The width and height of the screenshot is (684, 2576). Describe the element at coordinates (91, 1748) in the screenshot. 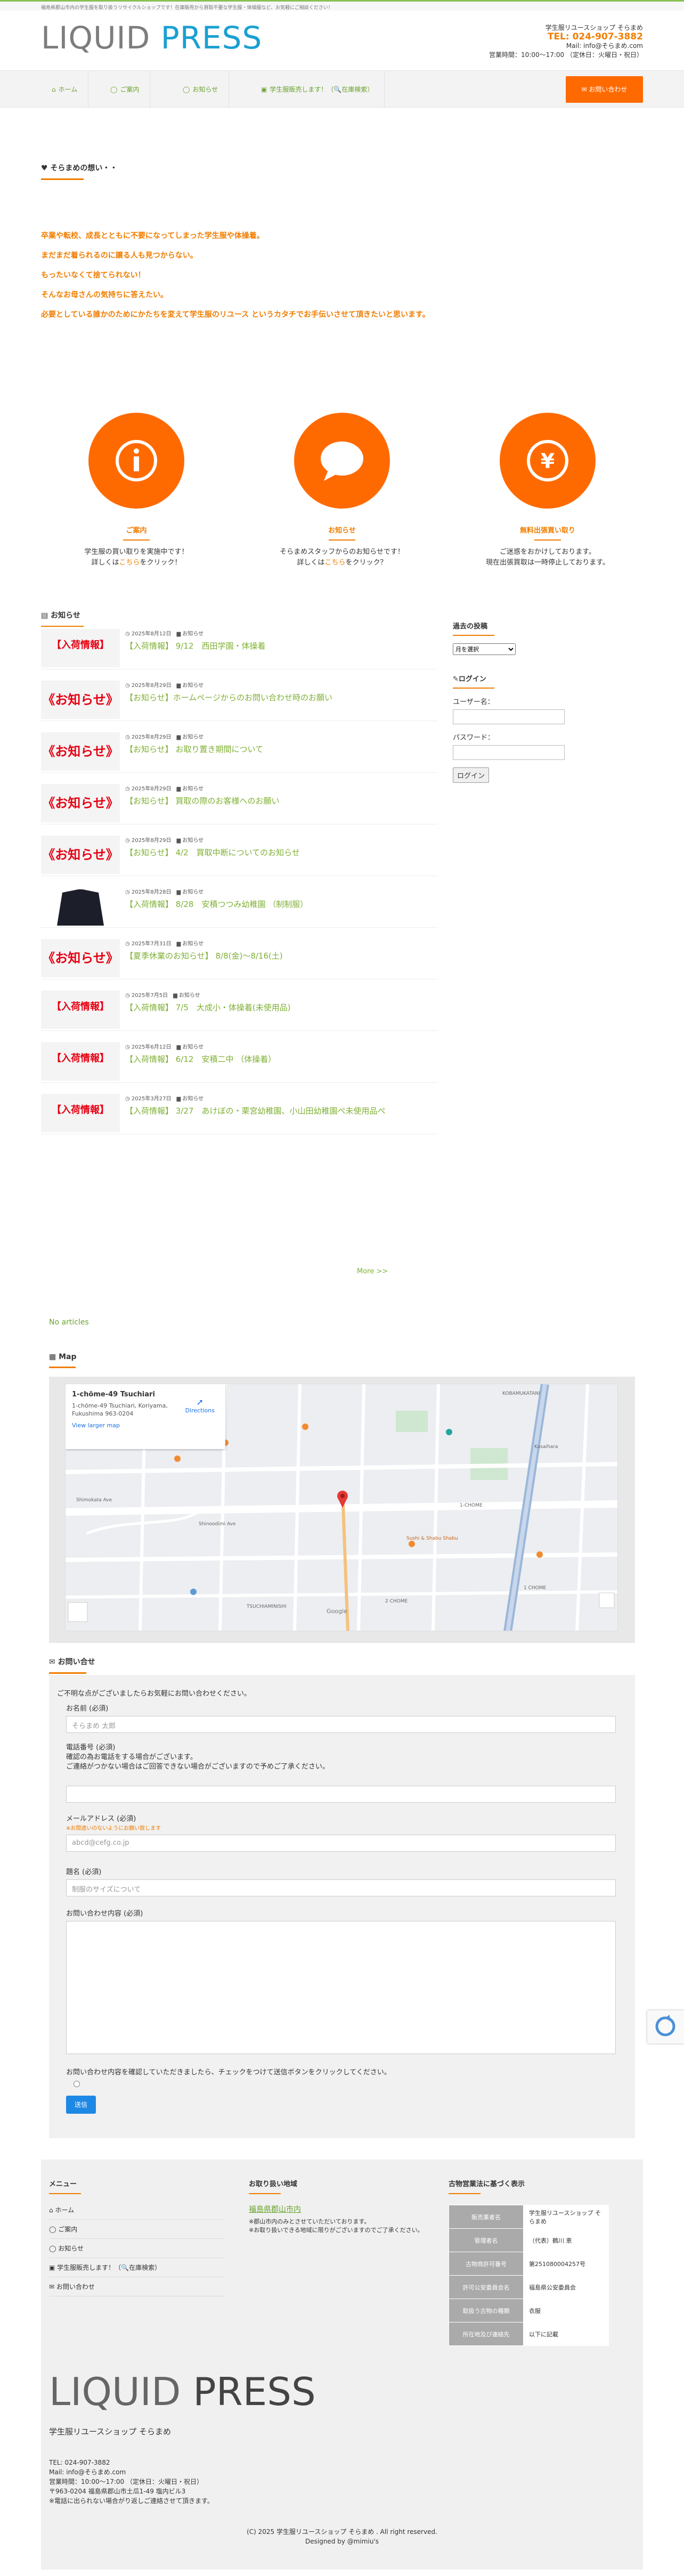

I see `phone-label-text: 電話番号 (必須)` at that location.